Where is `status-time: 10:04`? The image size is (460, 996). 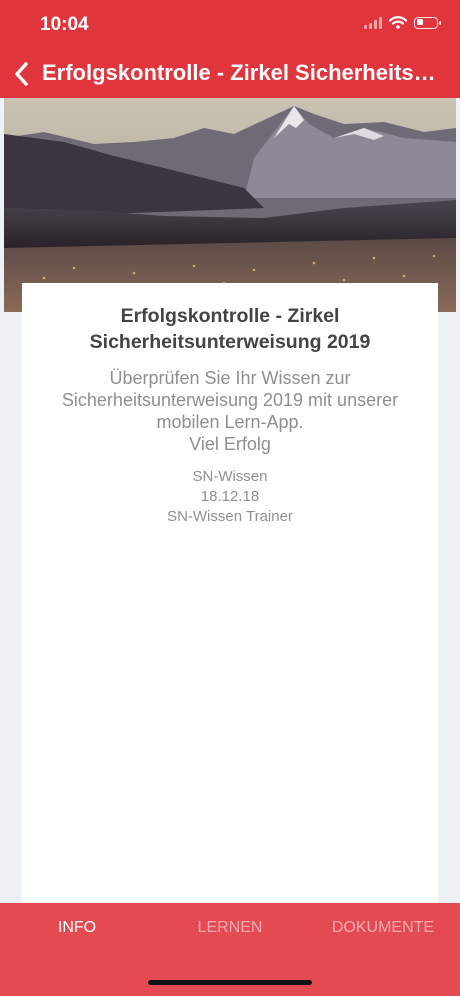
status-time: 10:04 is located at coordinates (64, 24).